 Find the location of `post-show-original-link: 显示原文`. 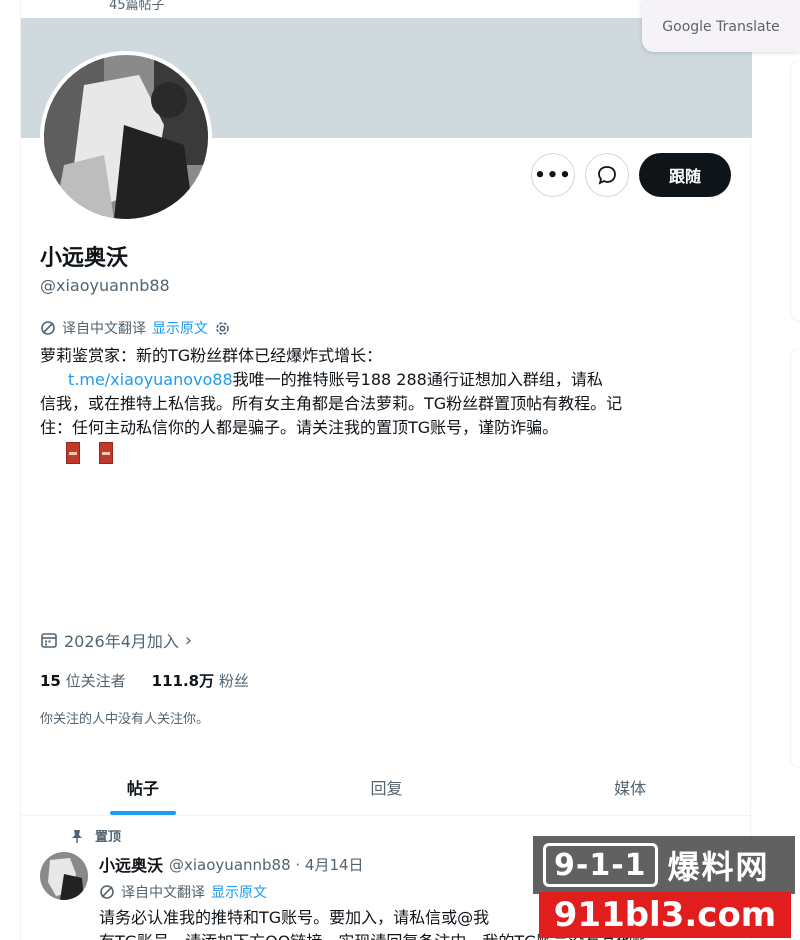

post-show-original-link: 显示原文 is located at coordinates (239, 892).